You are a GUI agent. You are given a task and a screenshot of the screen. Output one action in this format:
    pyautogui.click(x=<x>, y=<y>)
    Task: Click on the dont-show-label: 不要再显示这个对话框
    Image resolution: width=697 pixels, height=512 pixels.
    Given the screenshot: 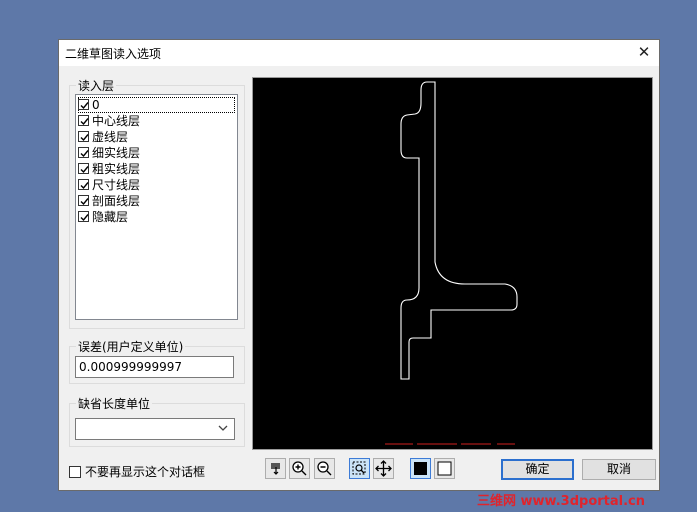 What is the action you would take?
    pyautogui.click(x=145, y=472)
    